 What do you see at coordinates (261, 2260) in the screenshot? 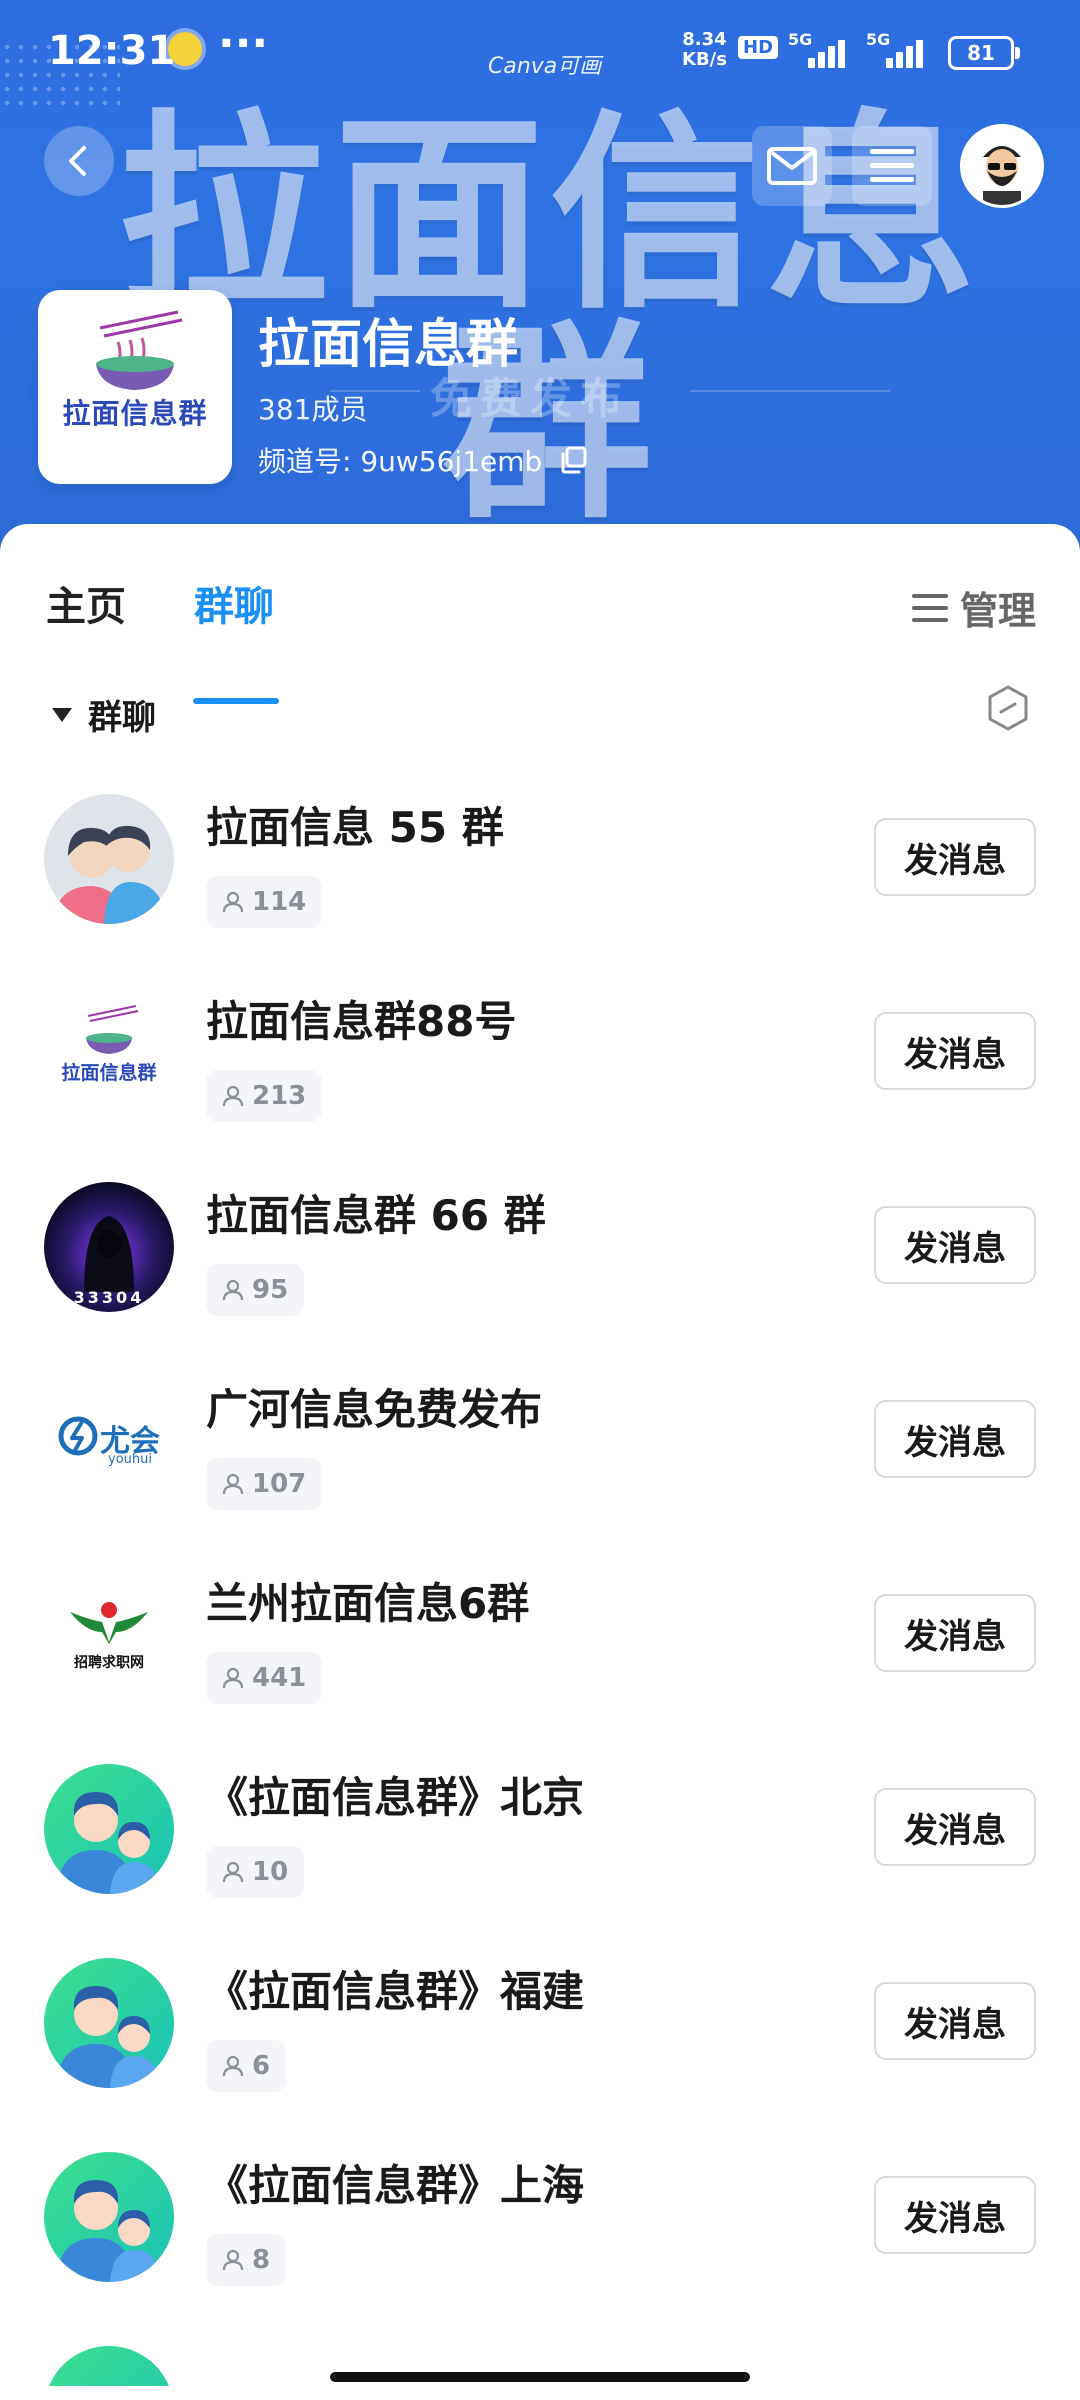
I see `member-count-value: 8` at bounding box center [261, 2260].